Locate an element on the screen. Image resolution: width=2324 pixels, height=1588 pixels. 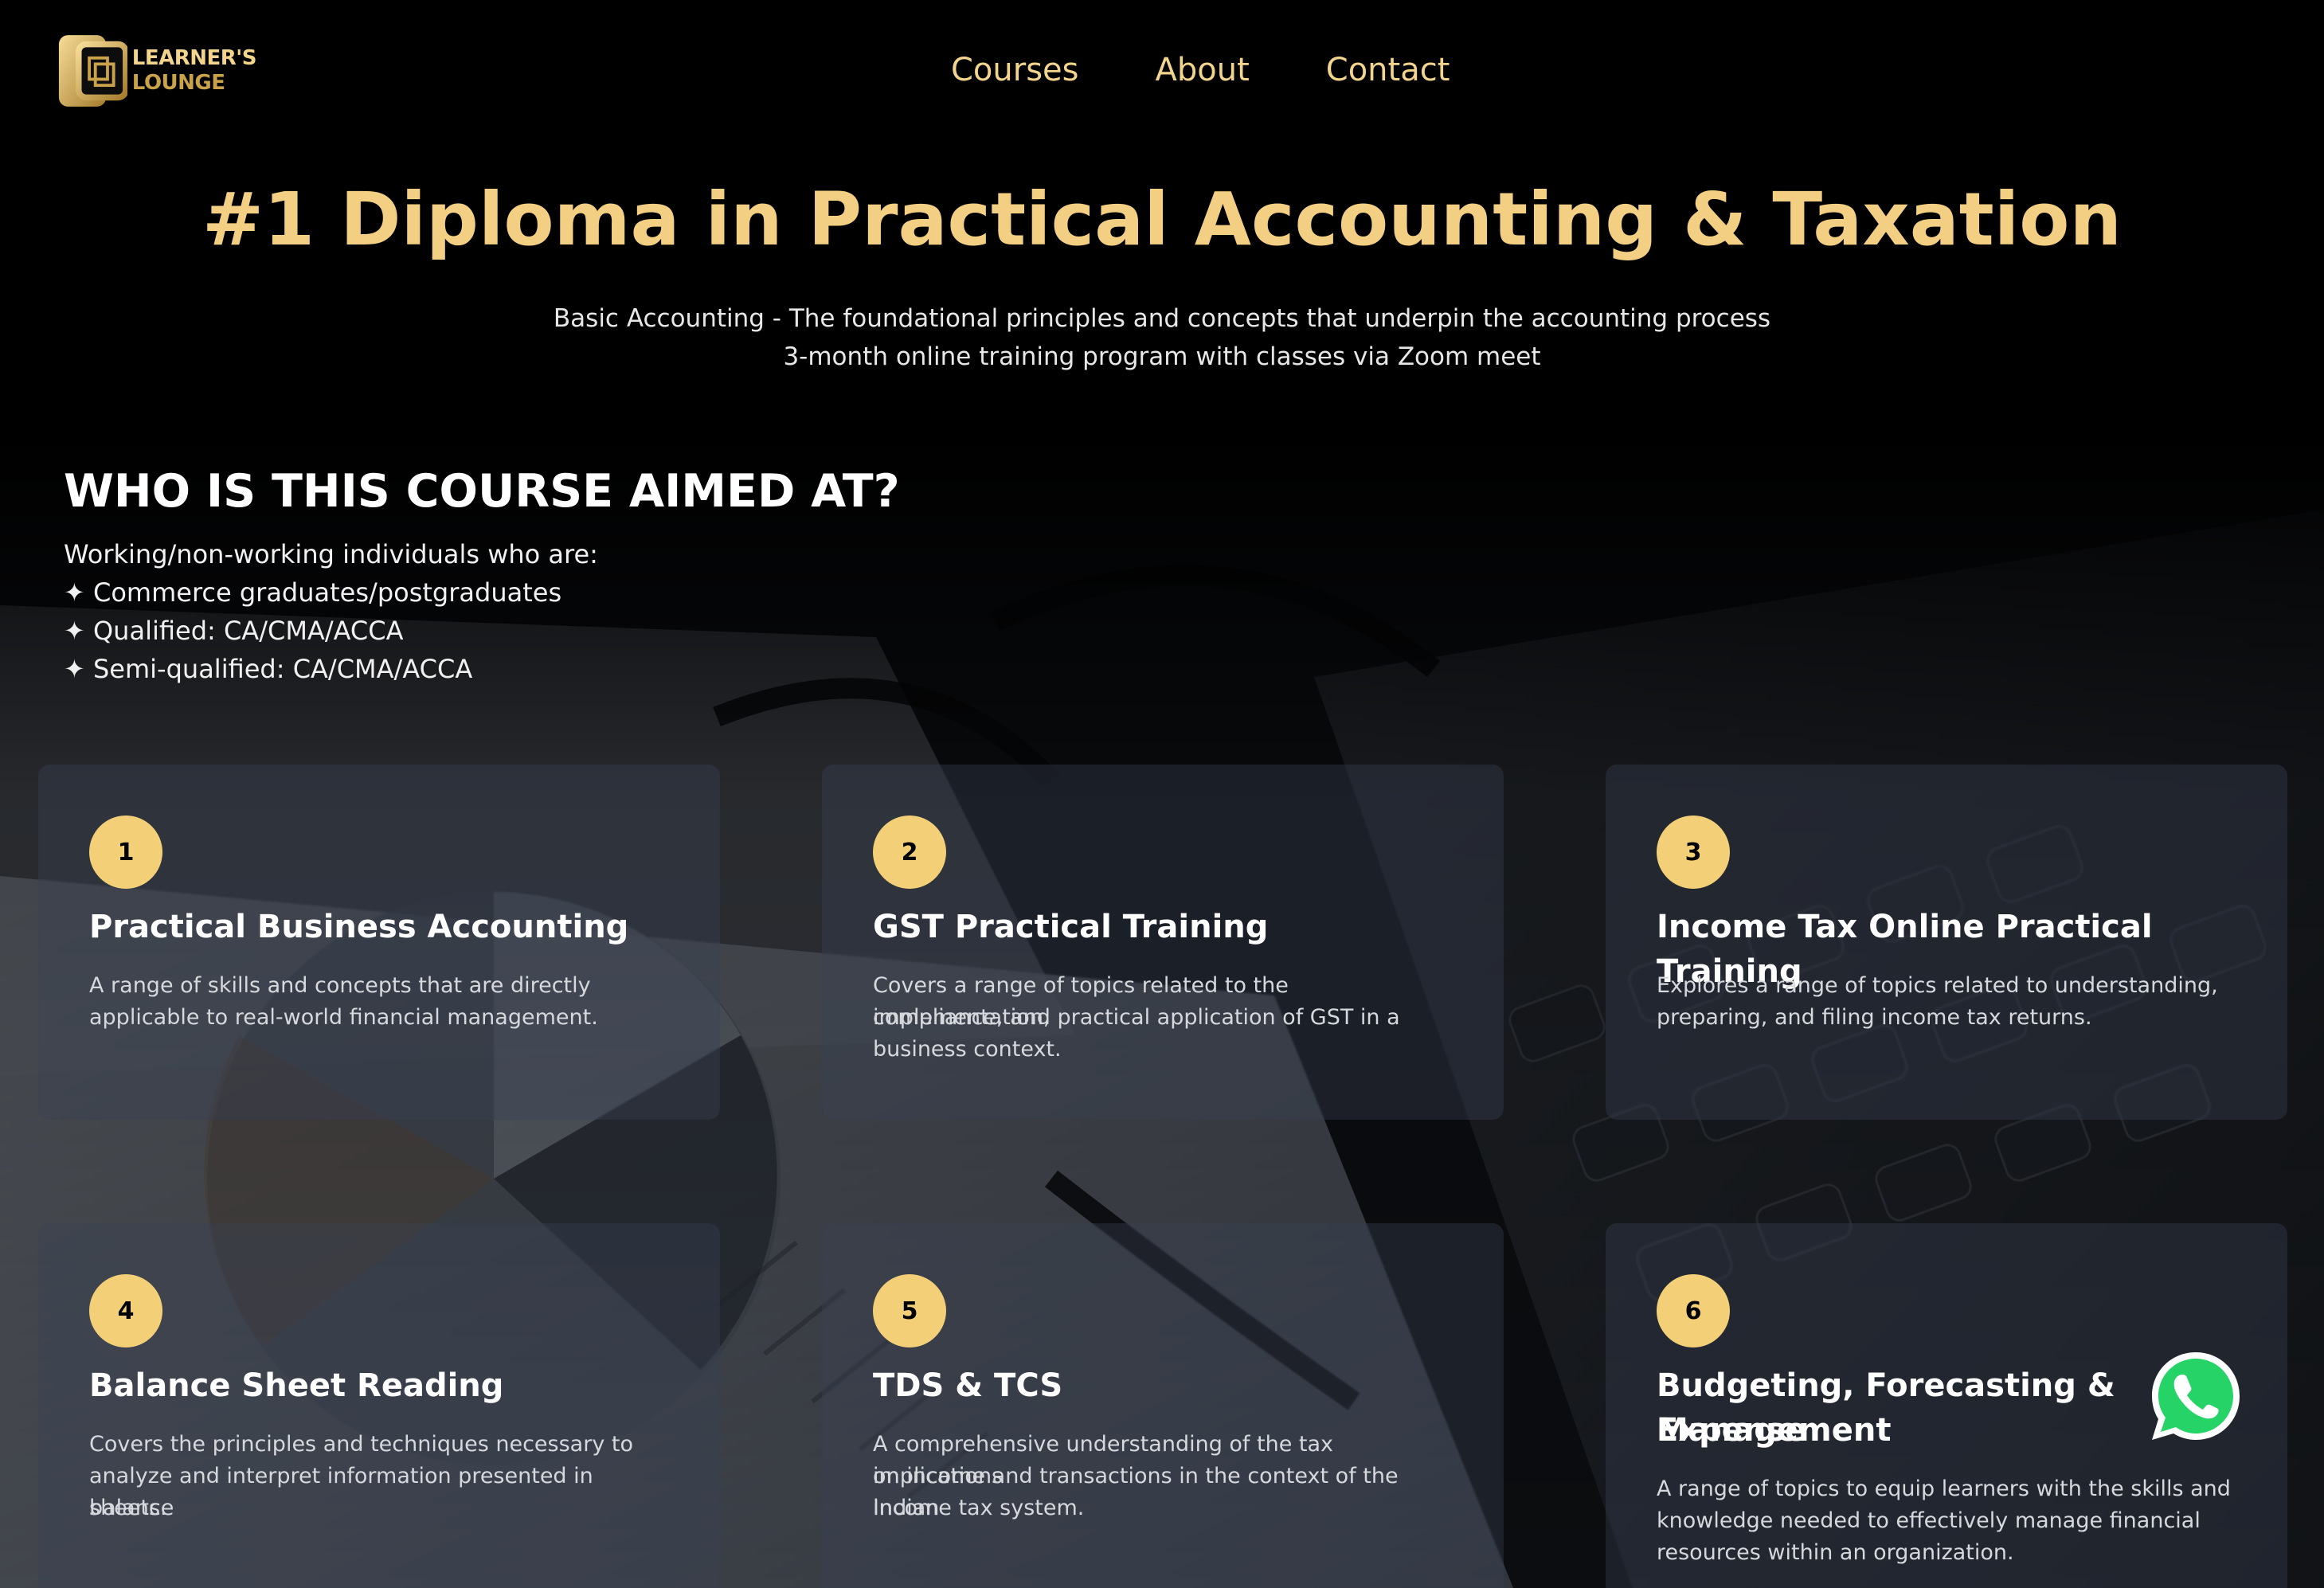
brand-name-line2: LOUNGE is located at coordinates (178, 83).